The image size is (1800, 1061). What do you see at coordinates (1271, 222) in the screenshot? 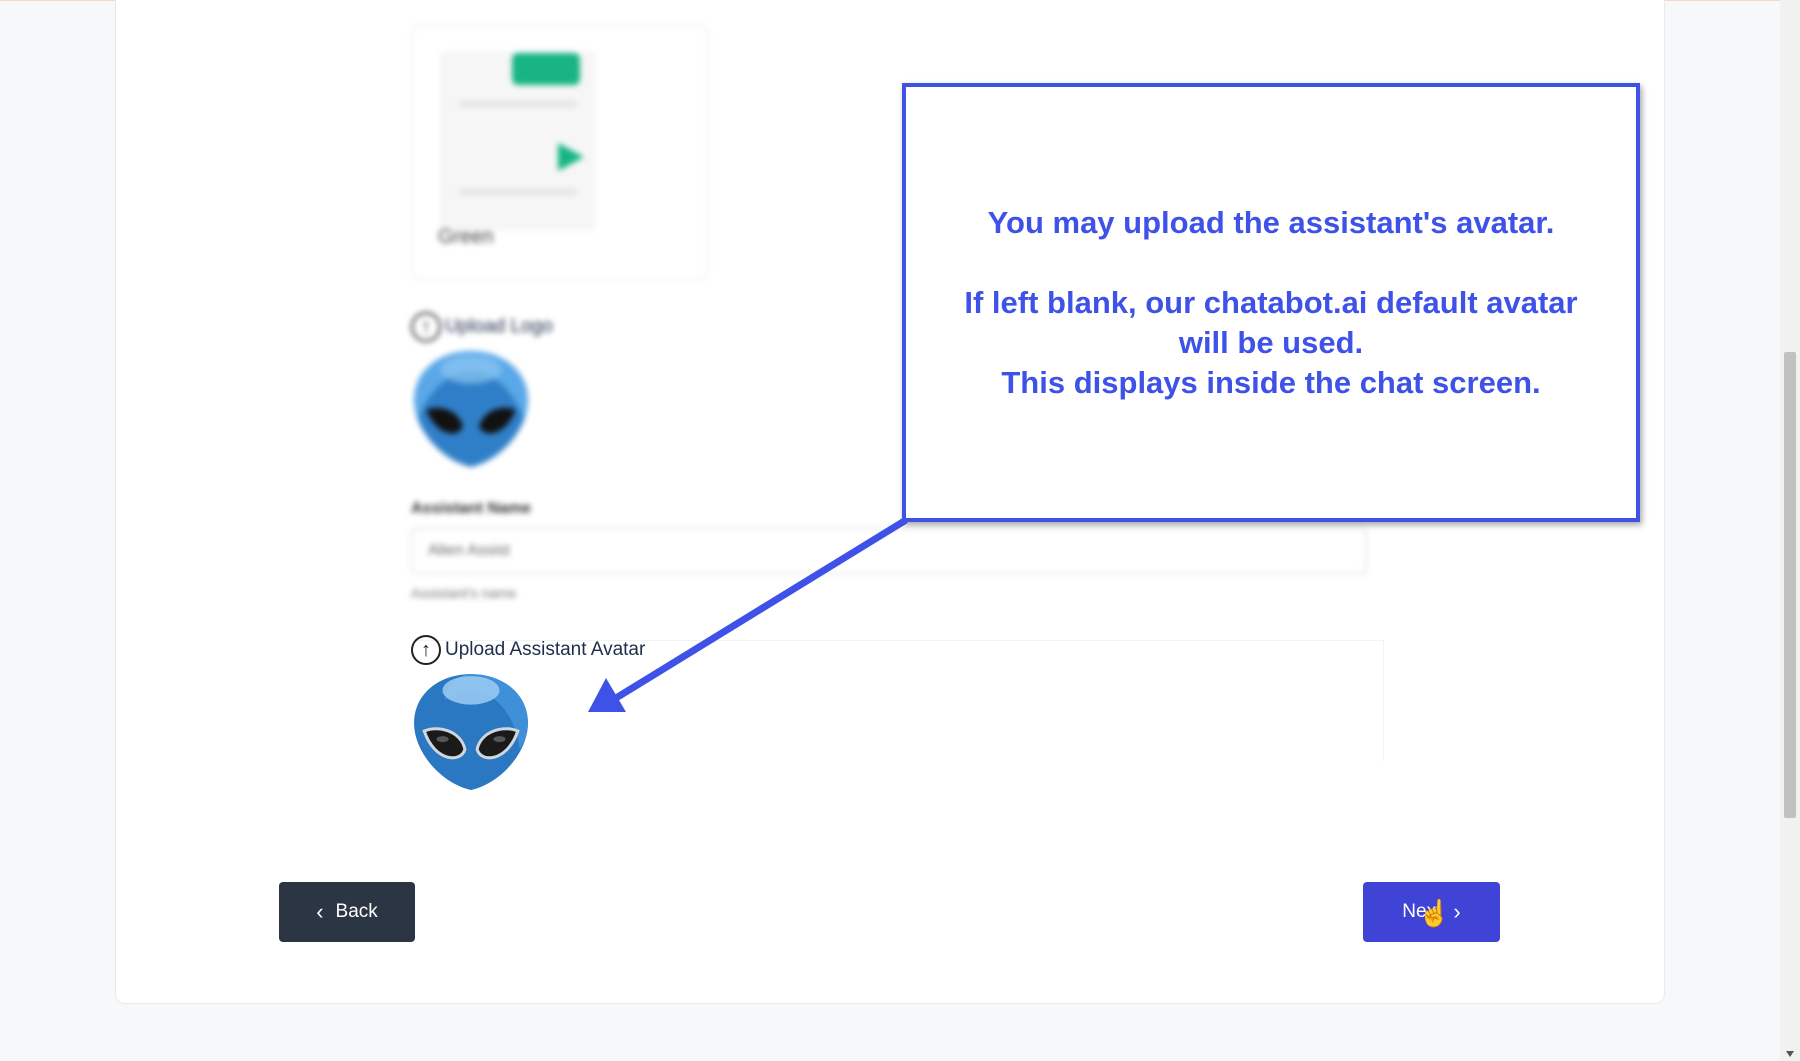
I see `callout-line-1: You may upload the assistant's avatar.` at bounding box center [1271, 222].